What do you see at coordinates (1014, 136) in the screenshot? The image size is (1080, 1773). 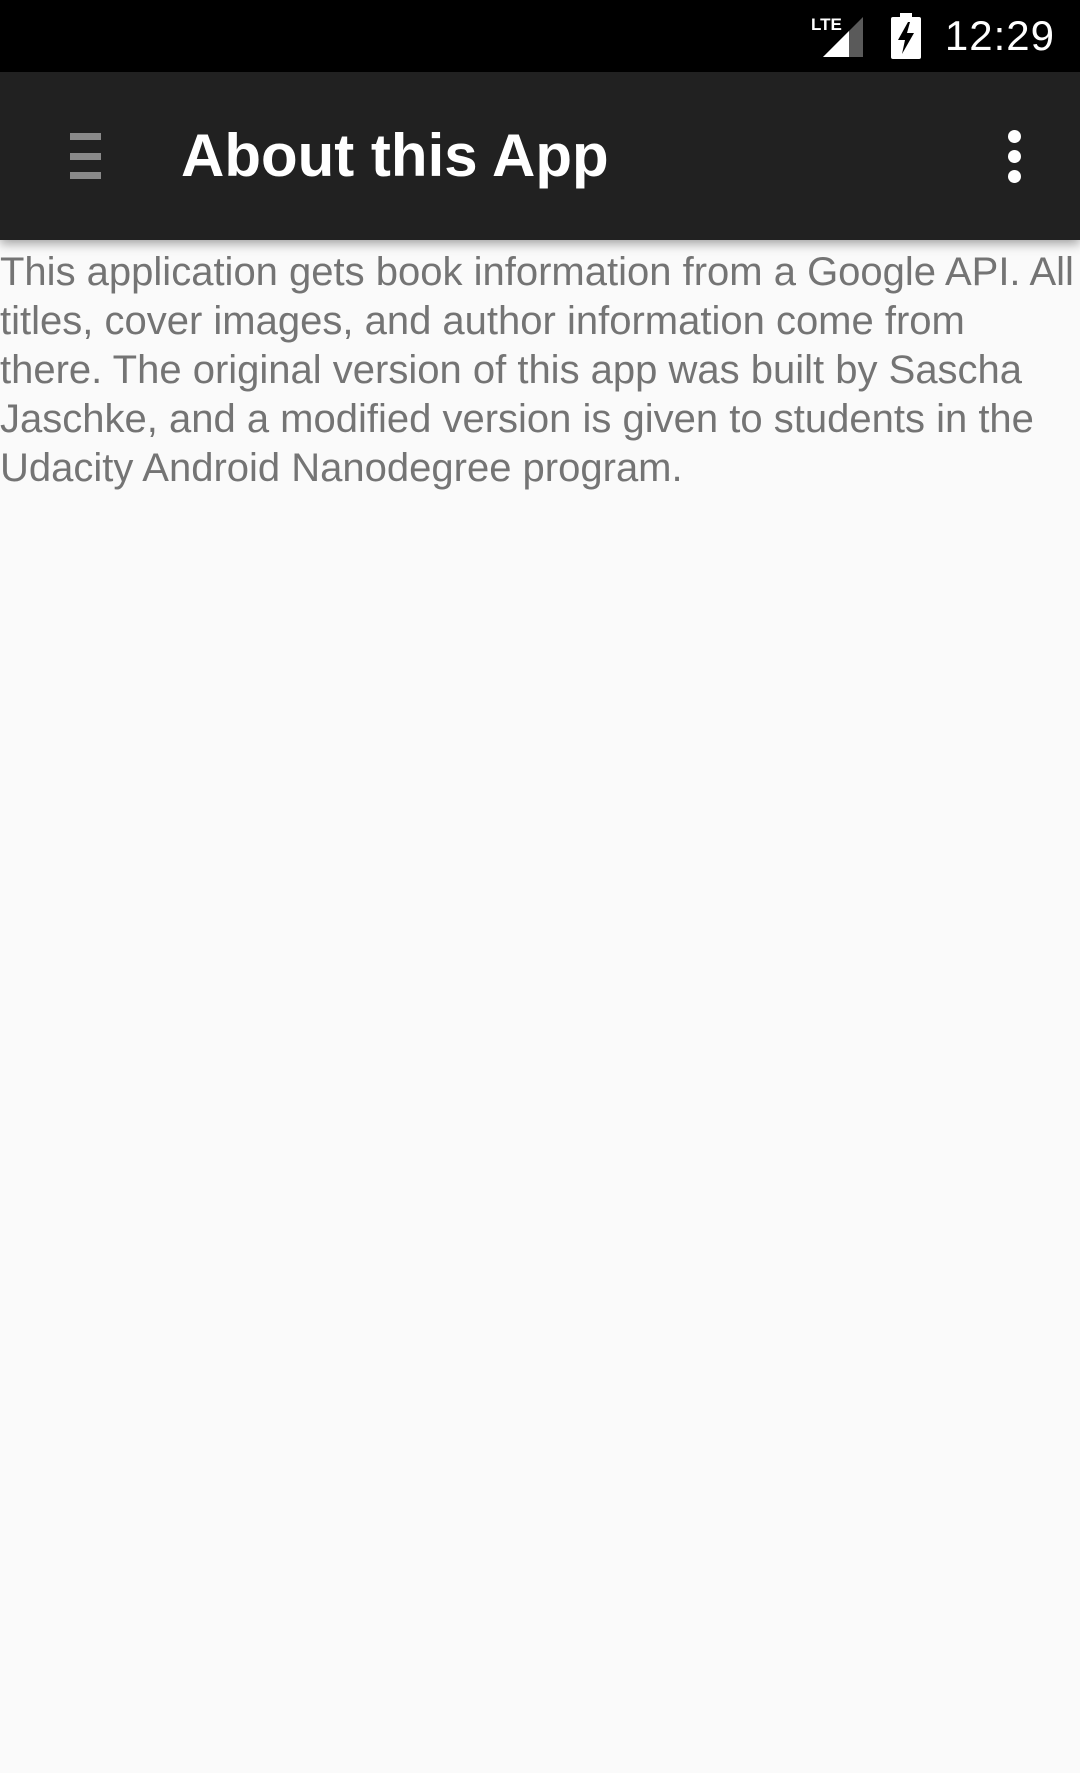 I see `more-vert-icon` at bounding box center [1014, 136].